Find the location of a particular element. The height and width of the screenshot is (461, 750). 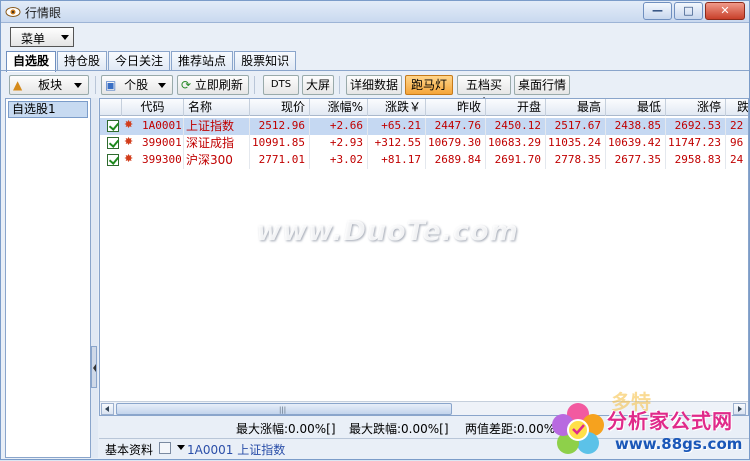

window-title: 行情眼 is located at coordinates (43, 13).